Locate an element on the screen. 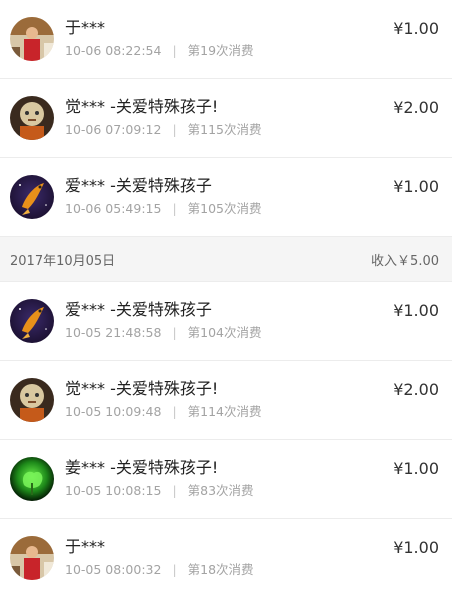 The width and height of the screenshot is (452, 598). record-count: 第105次消费 is located at coordinates (224, 208).